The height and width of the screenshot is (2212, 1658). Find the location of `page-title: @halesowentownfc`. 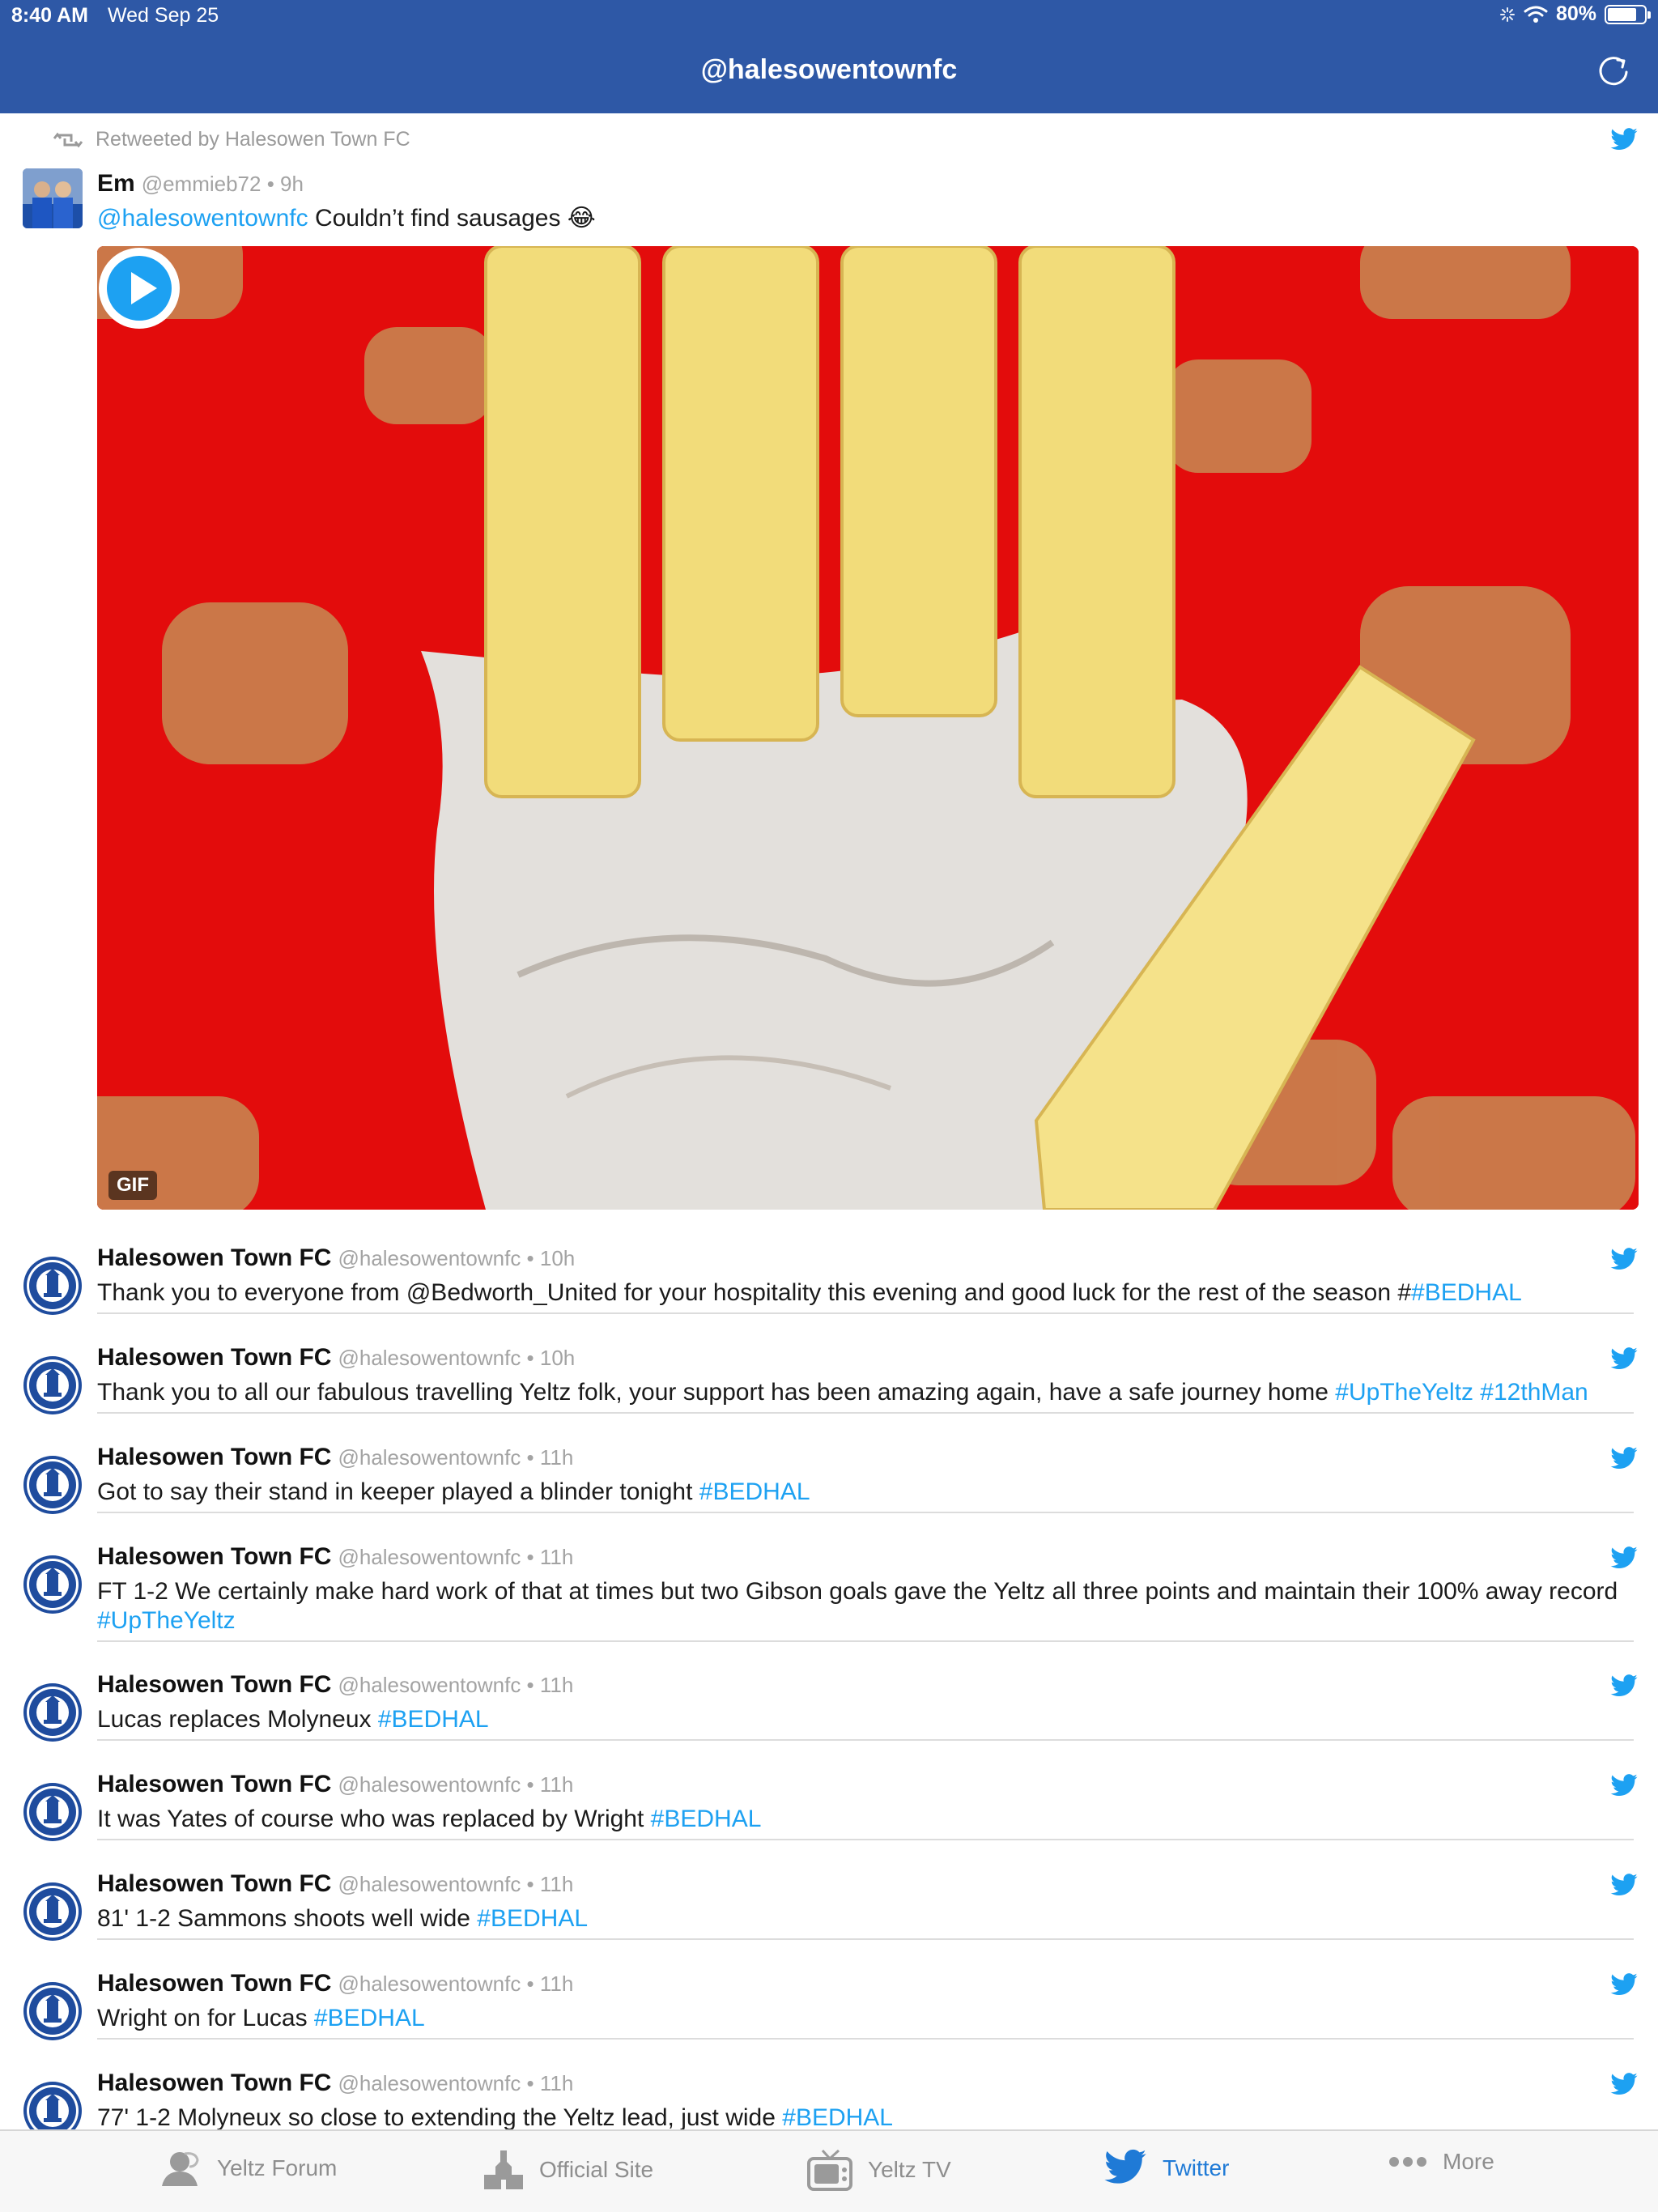

page-title: @halesowentownfc is located at coordinates (829, 70).